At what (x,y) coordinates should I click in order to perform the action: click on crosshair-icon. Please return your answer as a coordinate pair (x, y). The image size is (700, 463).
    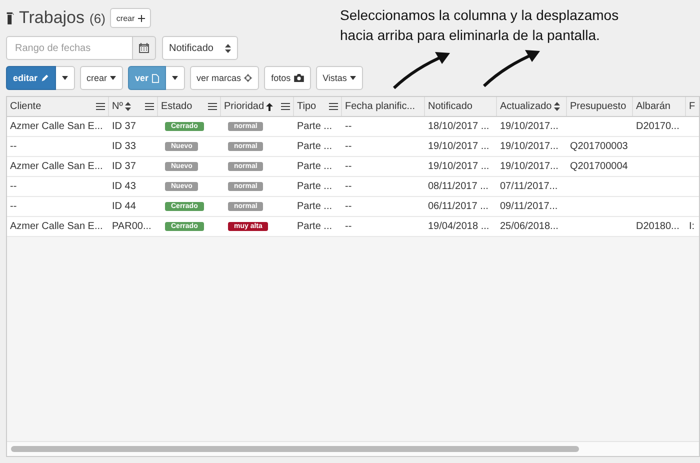
    Looking at the image, I should click on (248, 78).